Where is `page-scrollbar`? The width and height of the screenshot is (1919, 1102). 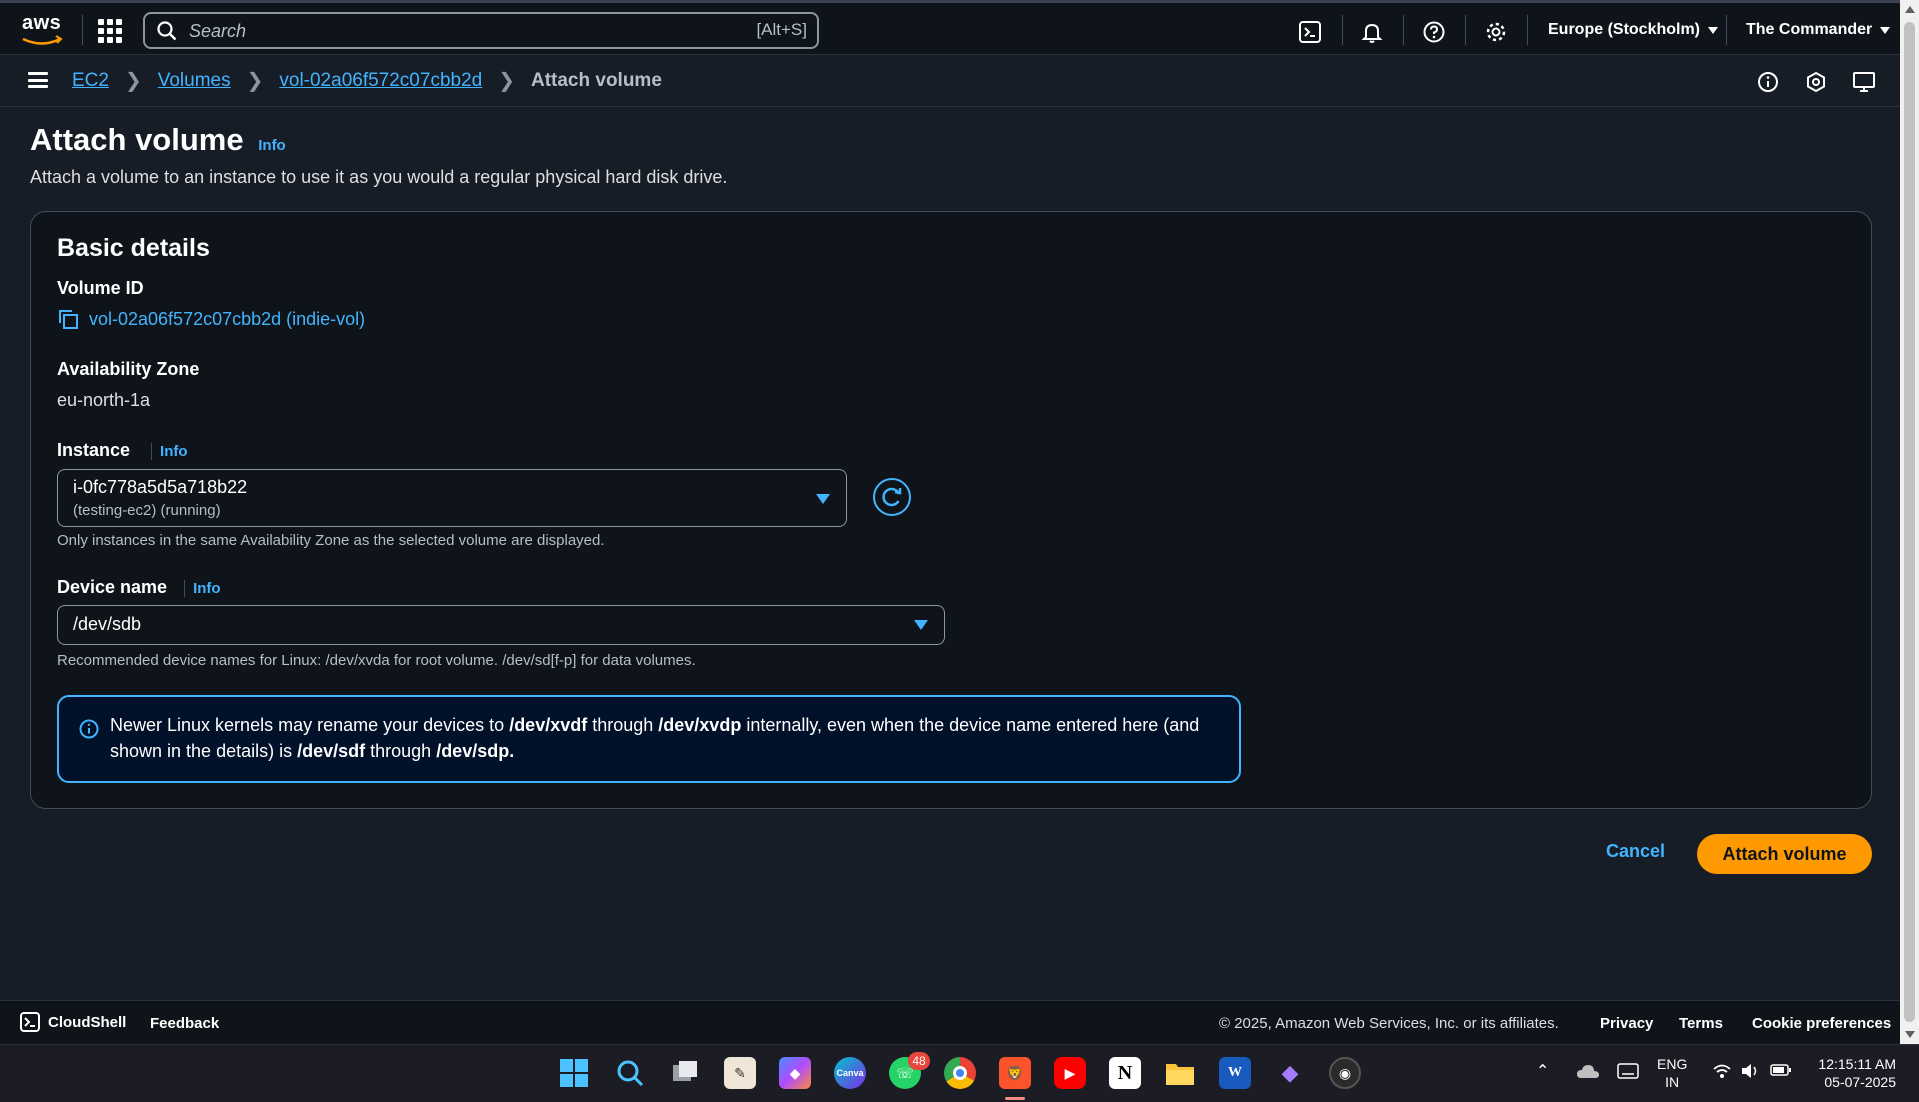
page-scrollbar is located at coordinates (1909, 522).